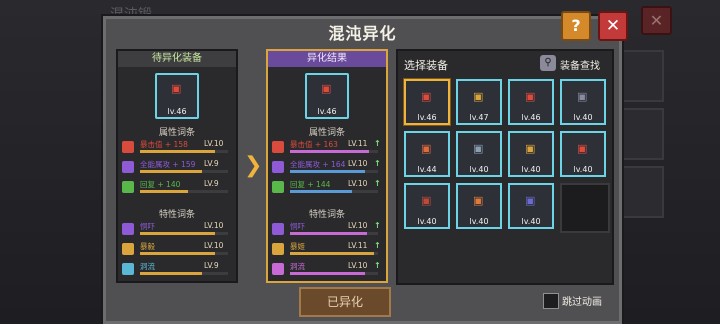  What do you see at coordinates (168, 164) in the screenshot?
I see `attr-name: 全能属攻 + 159` at bounding box center [168, 164].